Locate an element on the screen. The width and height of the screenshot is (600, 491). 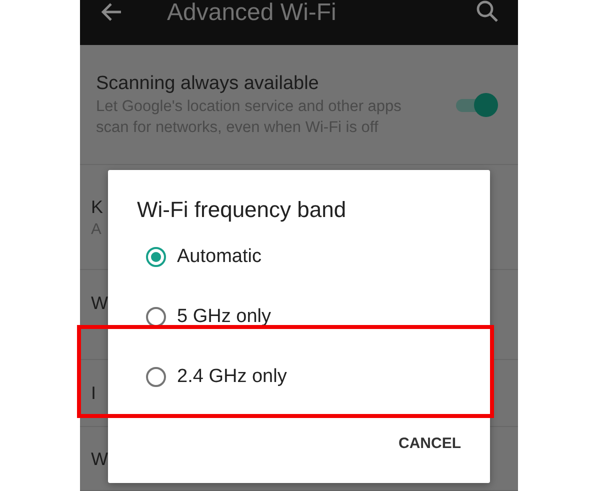
setting-title: K is located at coordinates (97, 207).